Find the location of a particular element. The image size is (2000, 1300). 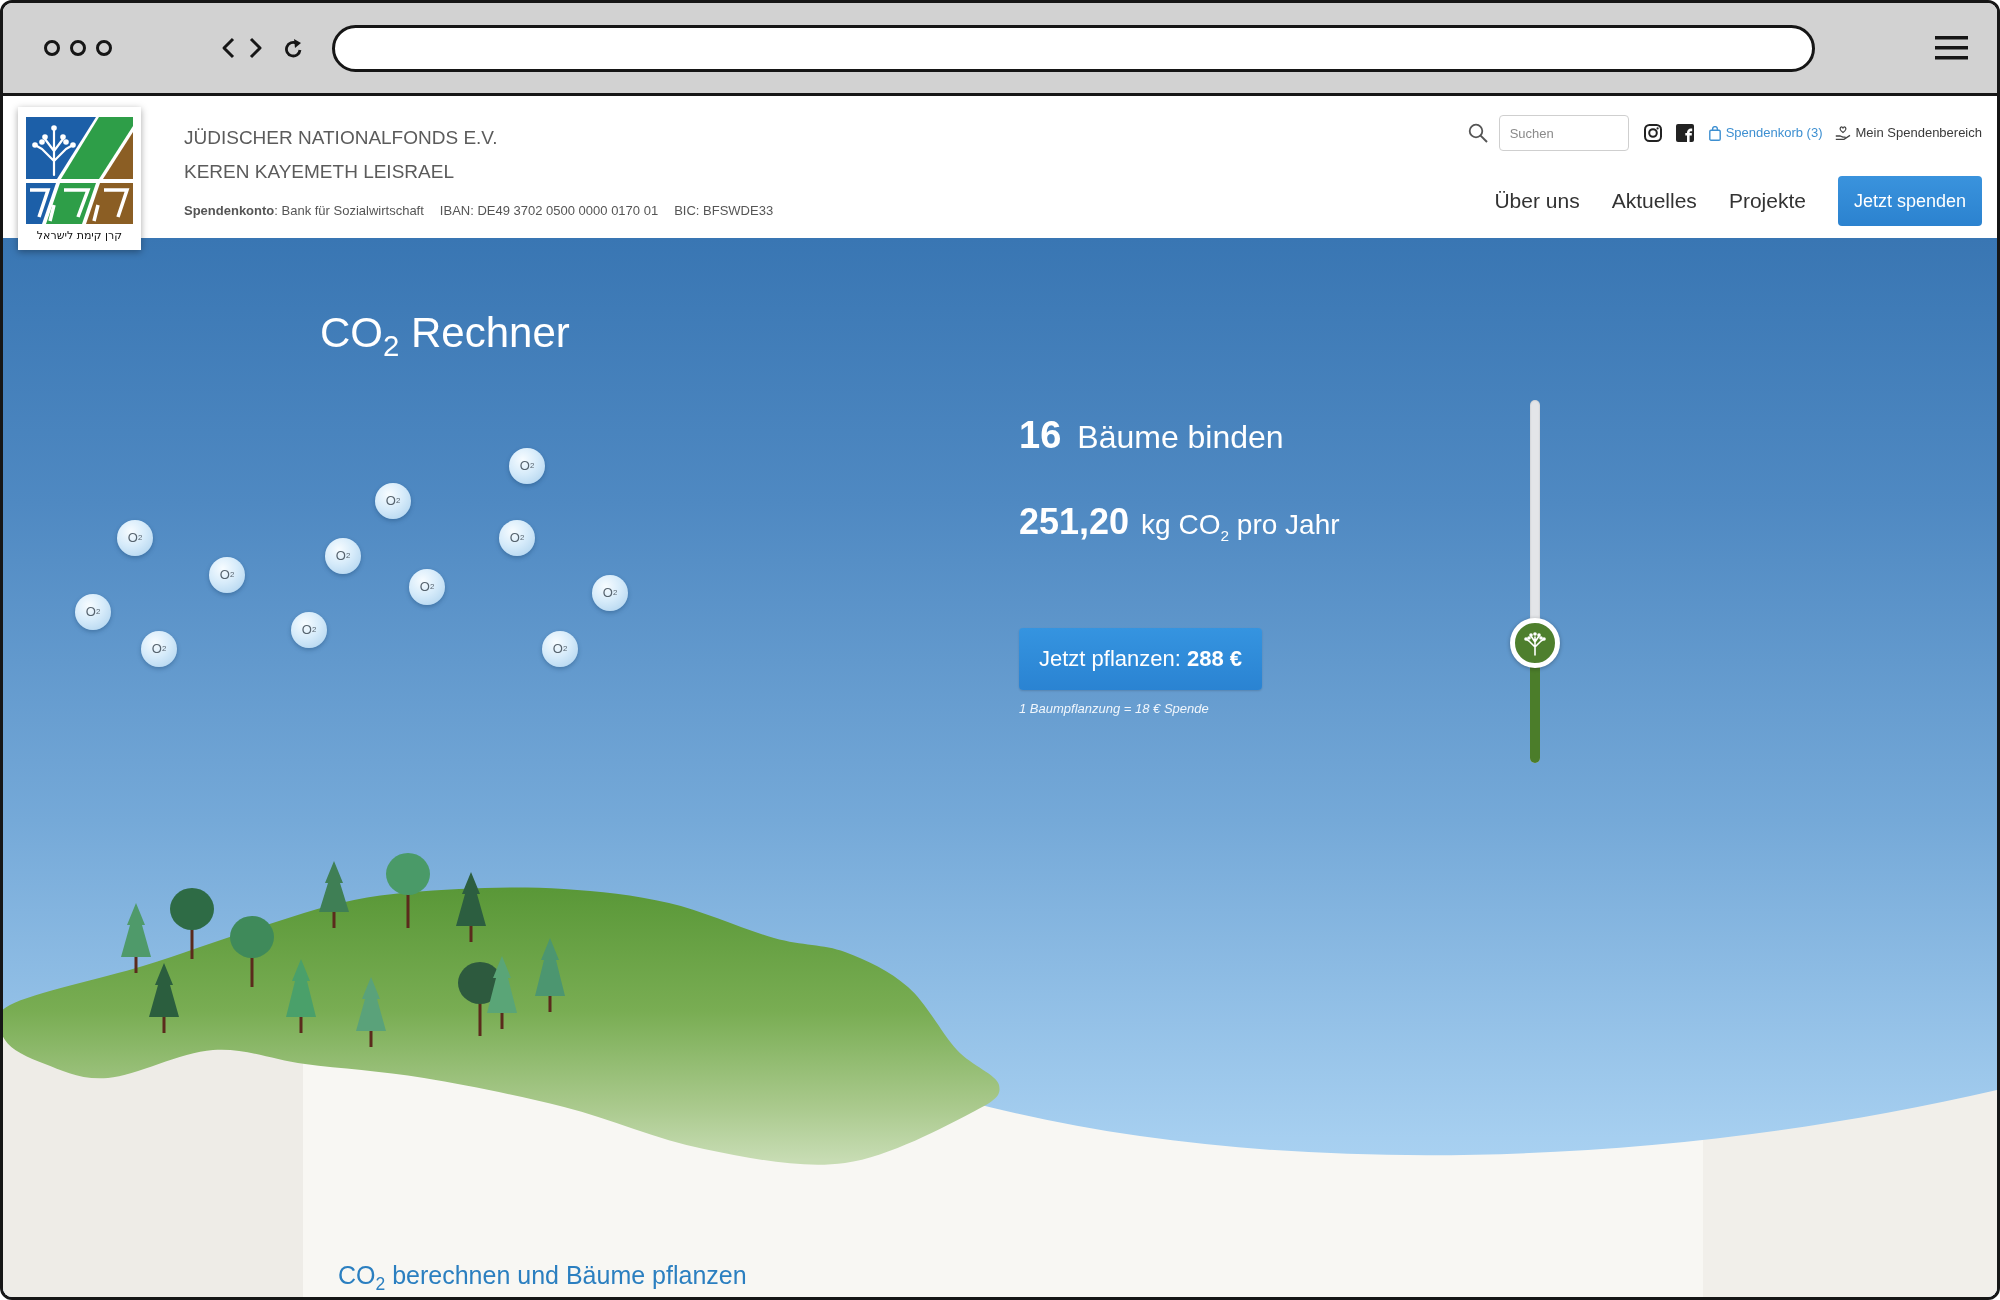

menu-icon is located at coordinates (1951, 48).